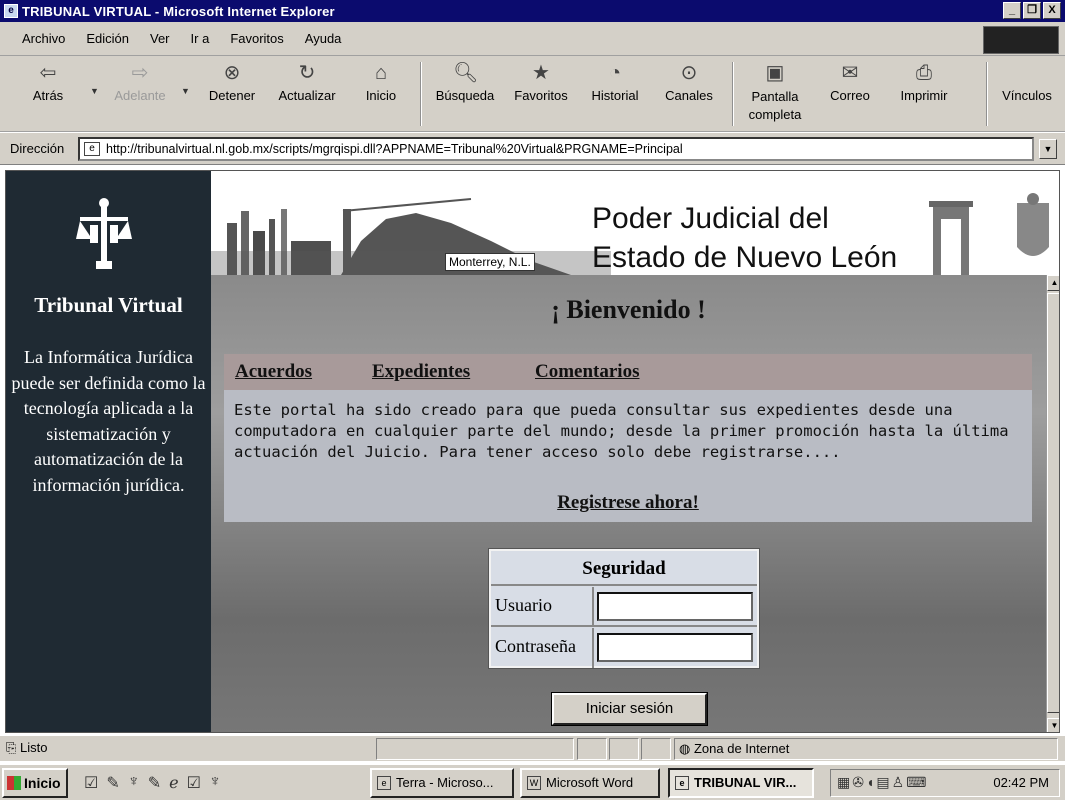 The height and width of the screenshot is (800, 1065). What do you see at coordinates (535, 646) in the screenshot?
I see `password-label: Contraseña` at bounding box center [535, 646].